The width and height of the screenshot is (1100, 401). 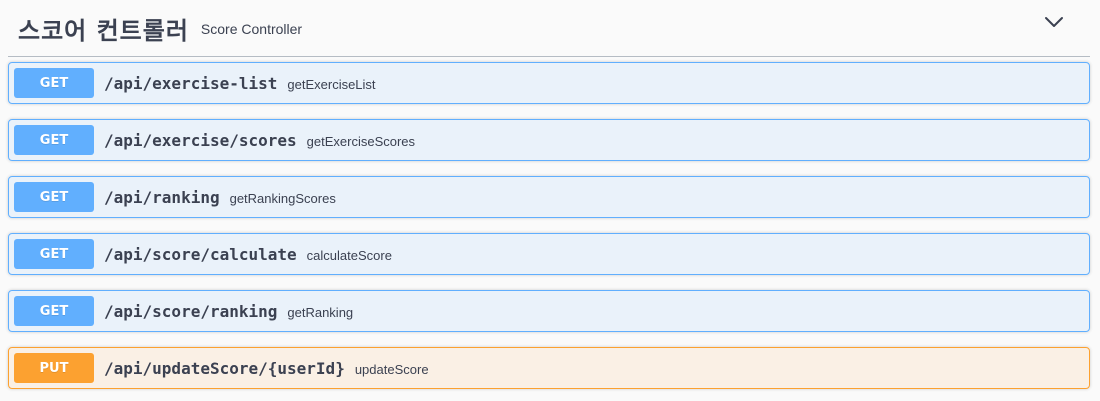 What do you see at coordinates (549, 311) in the screenshot?
I see `operation-get-score-ranking: GET /api/score/ranking getRanking` at bounding box center [549, 311].